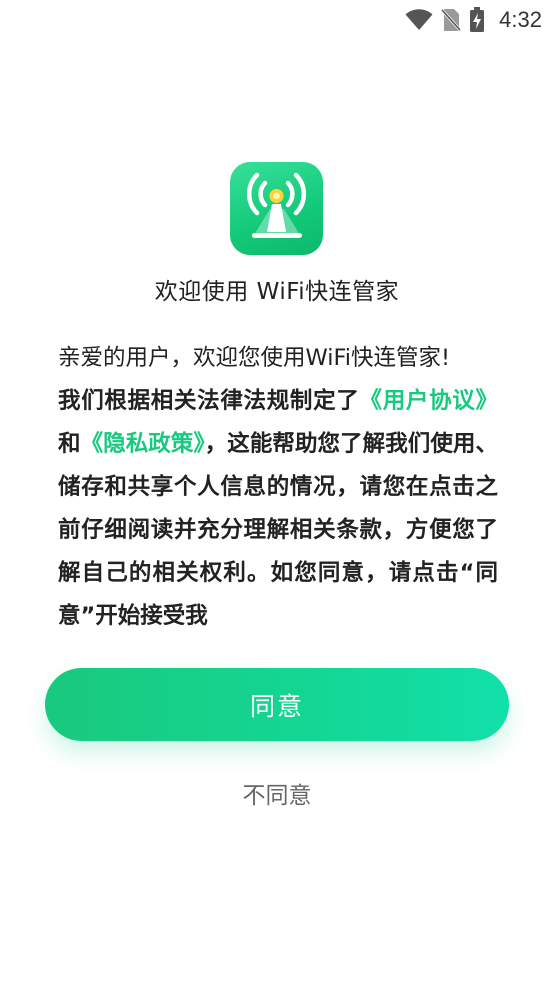 The image size is (554, 986). What do you see at coordinates (254, 358) in the screenshot?
I see `terms-intro: 亲爱的用户，欢迎您使用WiFi快连管家!` at bounding box center [254, 358].